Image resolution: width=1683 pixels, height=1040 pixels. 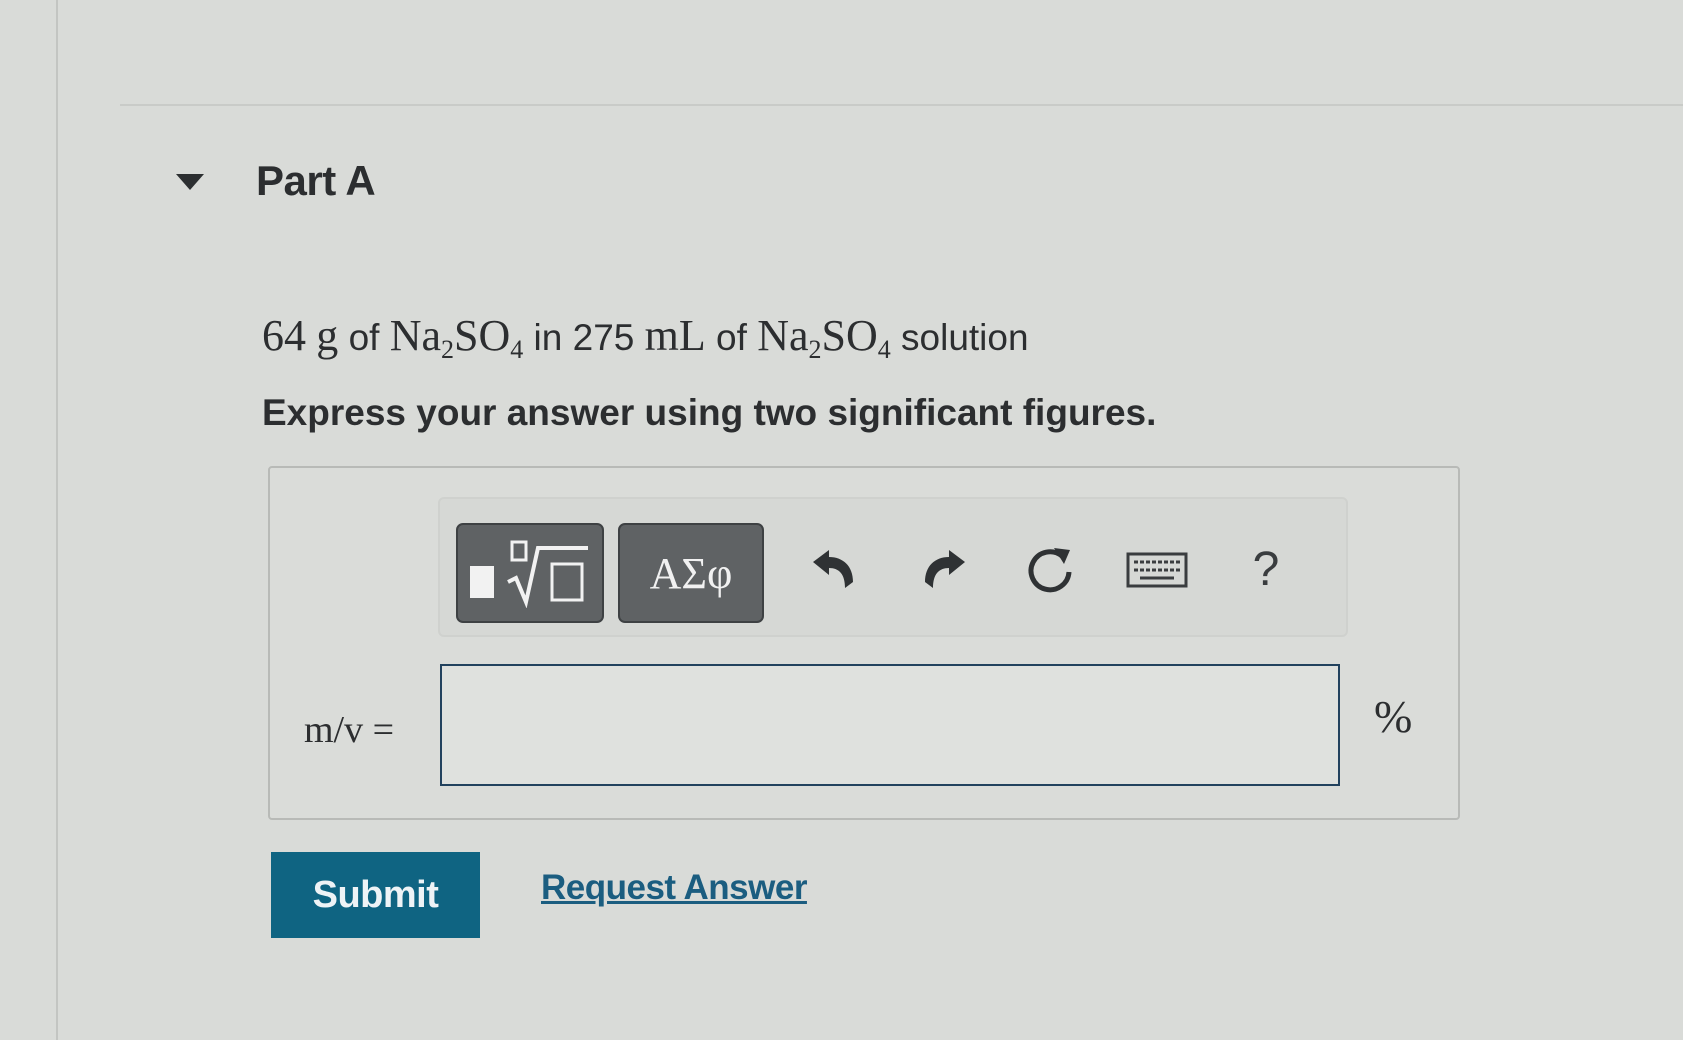 I want to click on volume-value: 275, so click(x=603, y=337).